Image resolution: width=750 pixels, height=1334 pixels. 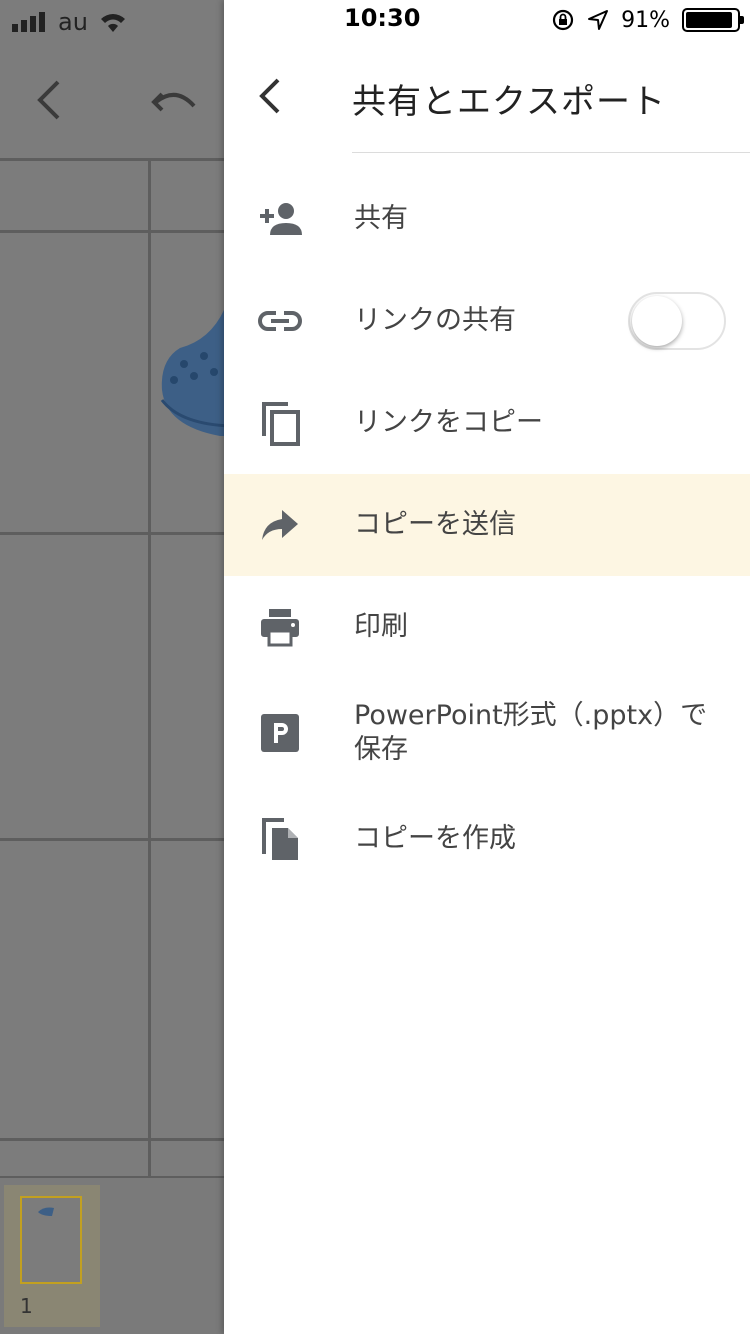 I want to click on wifi-icon, so click(x=112, y=23).